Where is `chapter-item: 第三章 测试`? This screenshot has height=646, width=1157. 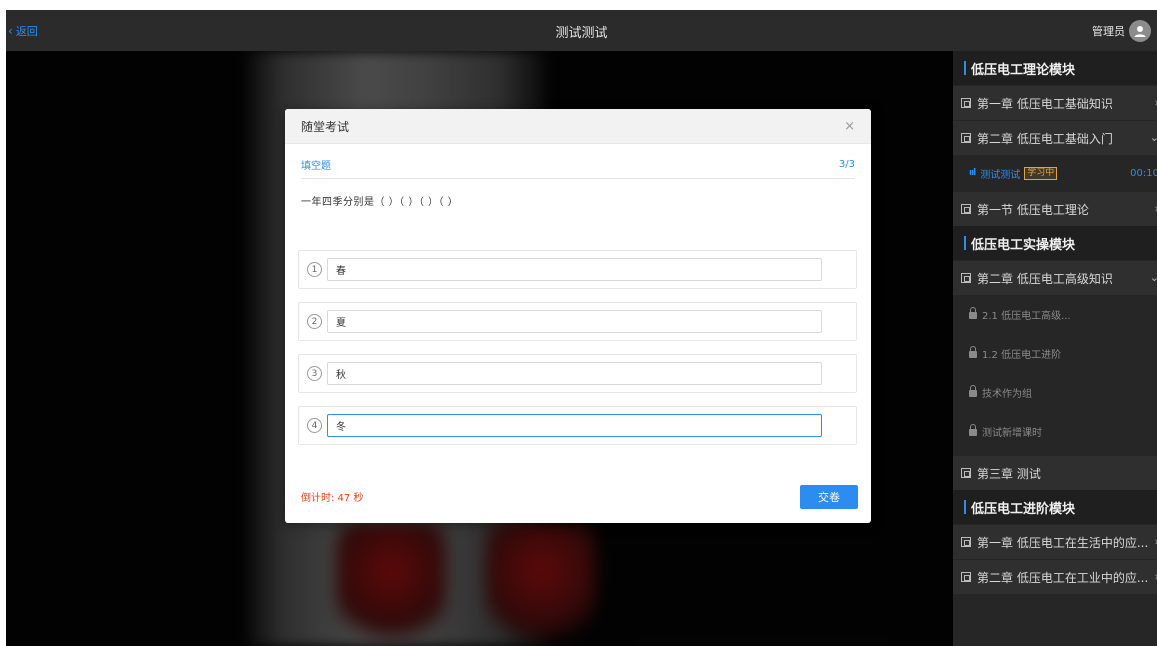 chapter-item: 第三章 测试 is located at coordinates (1055, 473).